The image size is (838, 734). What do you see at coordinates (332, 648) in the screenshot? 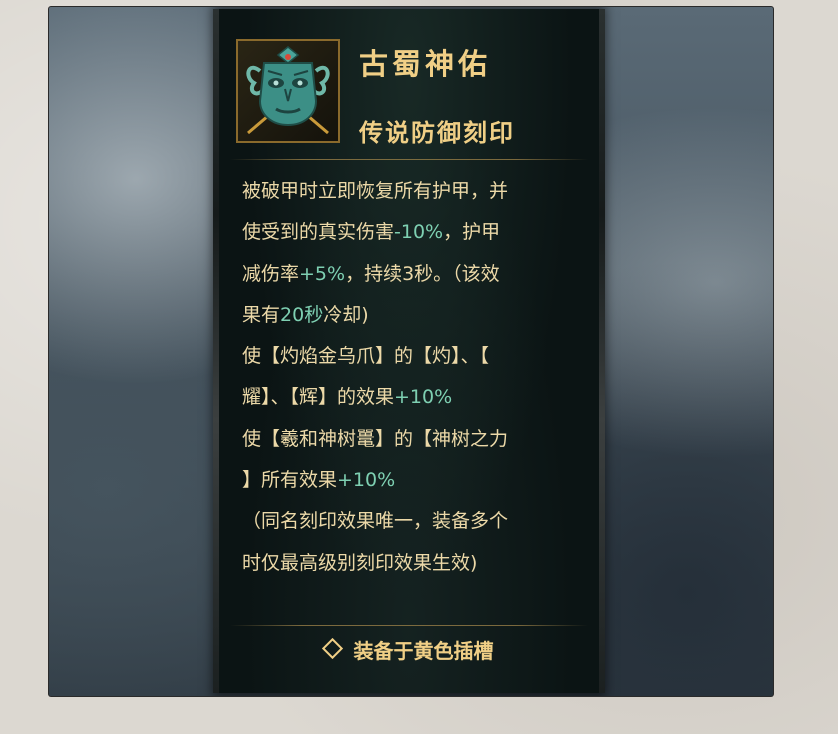
I see `diamond-icon` at bounding box center [332, 648].